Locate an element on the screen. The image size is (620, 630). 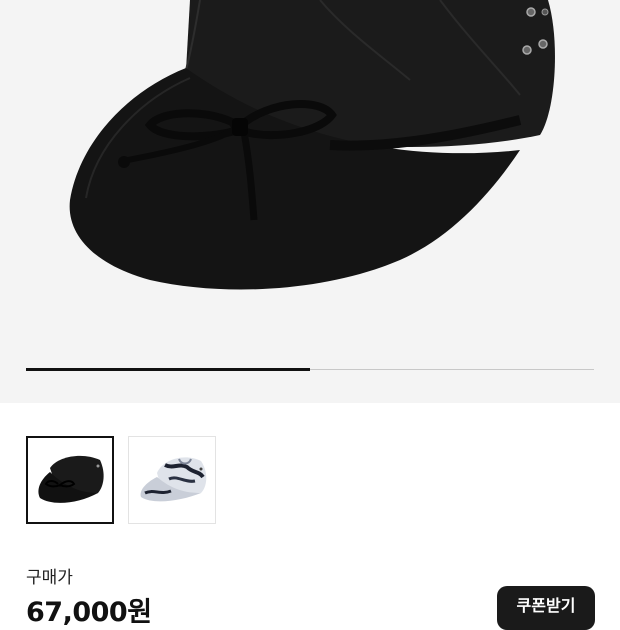
thumbnail-black-cap is located at coordinates (70, 480).